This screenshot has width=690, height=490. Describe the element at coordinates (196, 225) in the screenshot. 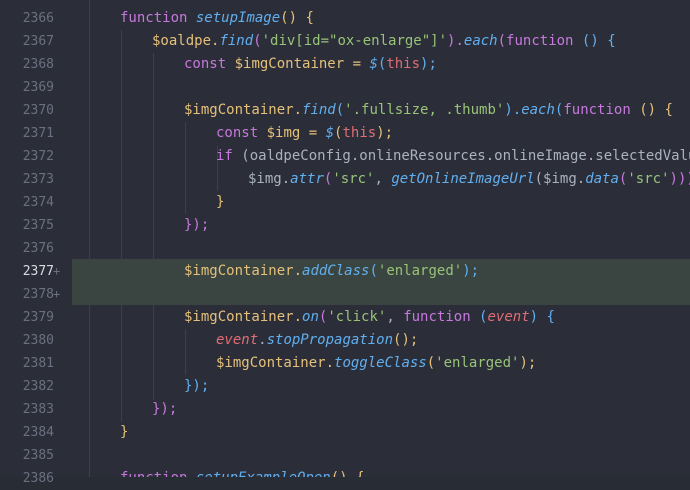

I see `code-line-2375: });` at that location.